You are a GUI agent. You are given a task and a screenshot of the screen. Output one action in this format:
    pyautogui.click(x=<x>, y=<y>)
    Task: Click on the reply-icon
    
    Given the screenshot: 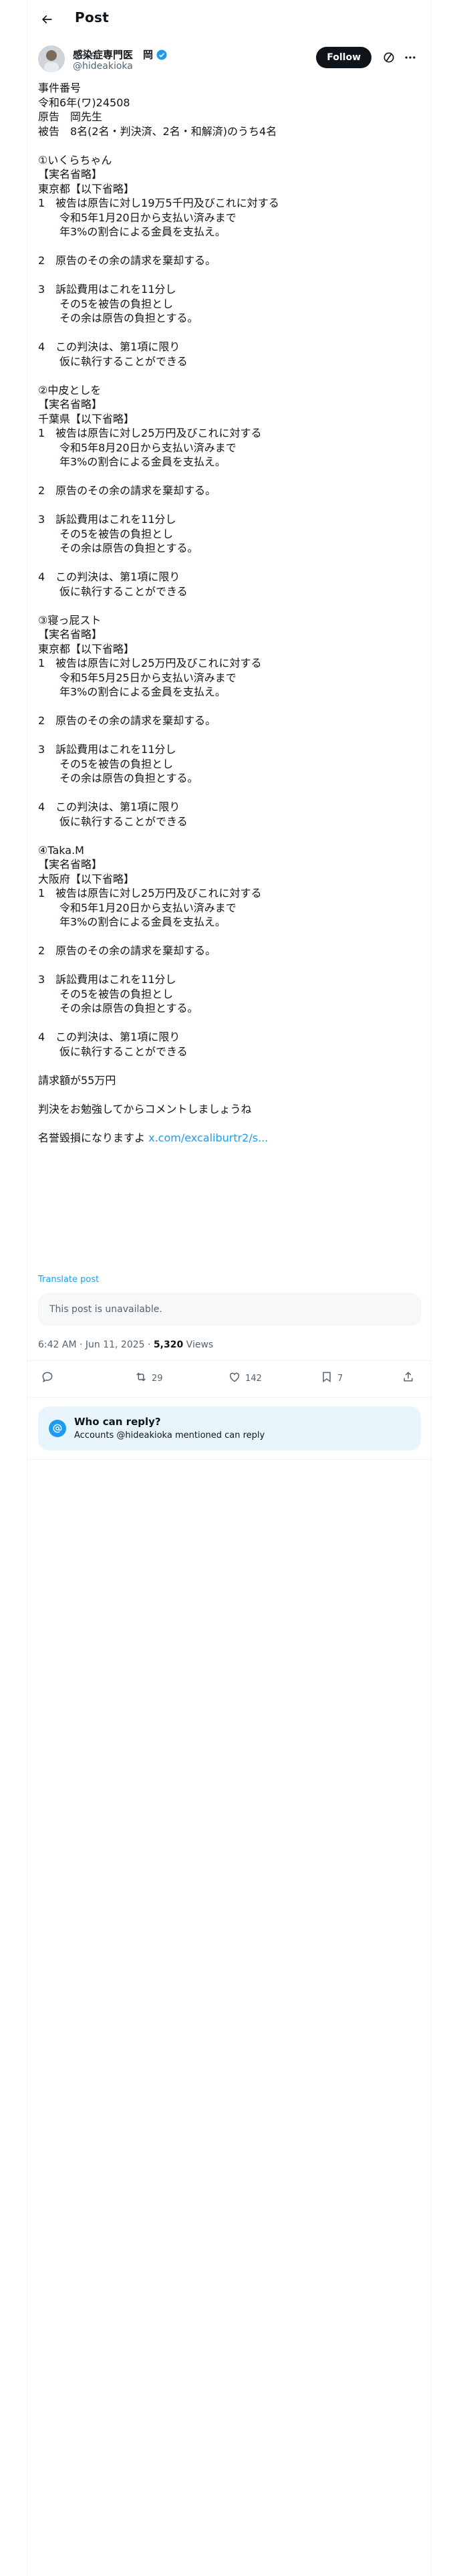 What is the action you would take?
    pyautogui.click(x=47, y=1378)
    